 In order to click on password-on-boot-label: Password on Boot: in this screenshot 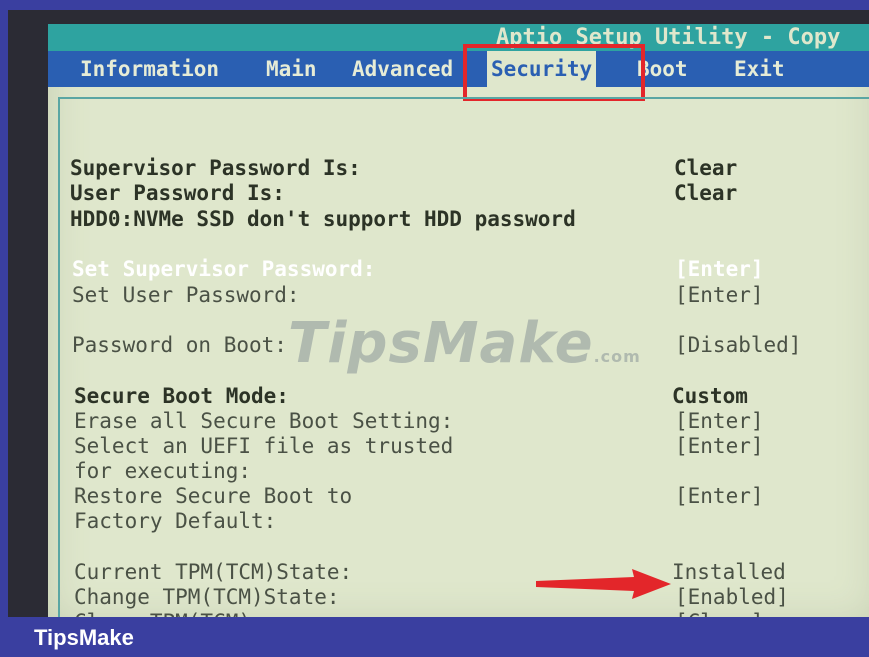, I will do `click(179, 345)`.